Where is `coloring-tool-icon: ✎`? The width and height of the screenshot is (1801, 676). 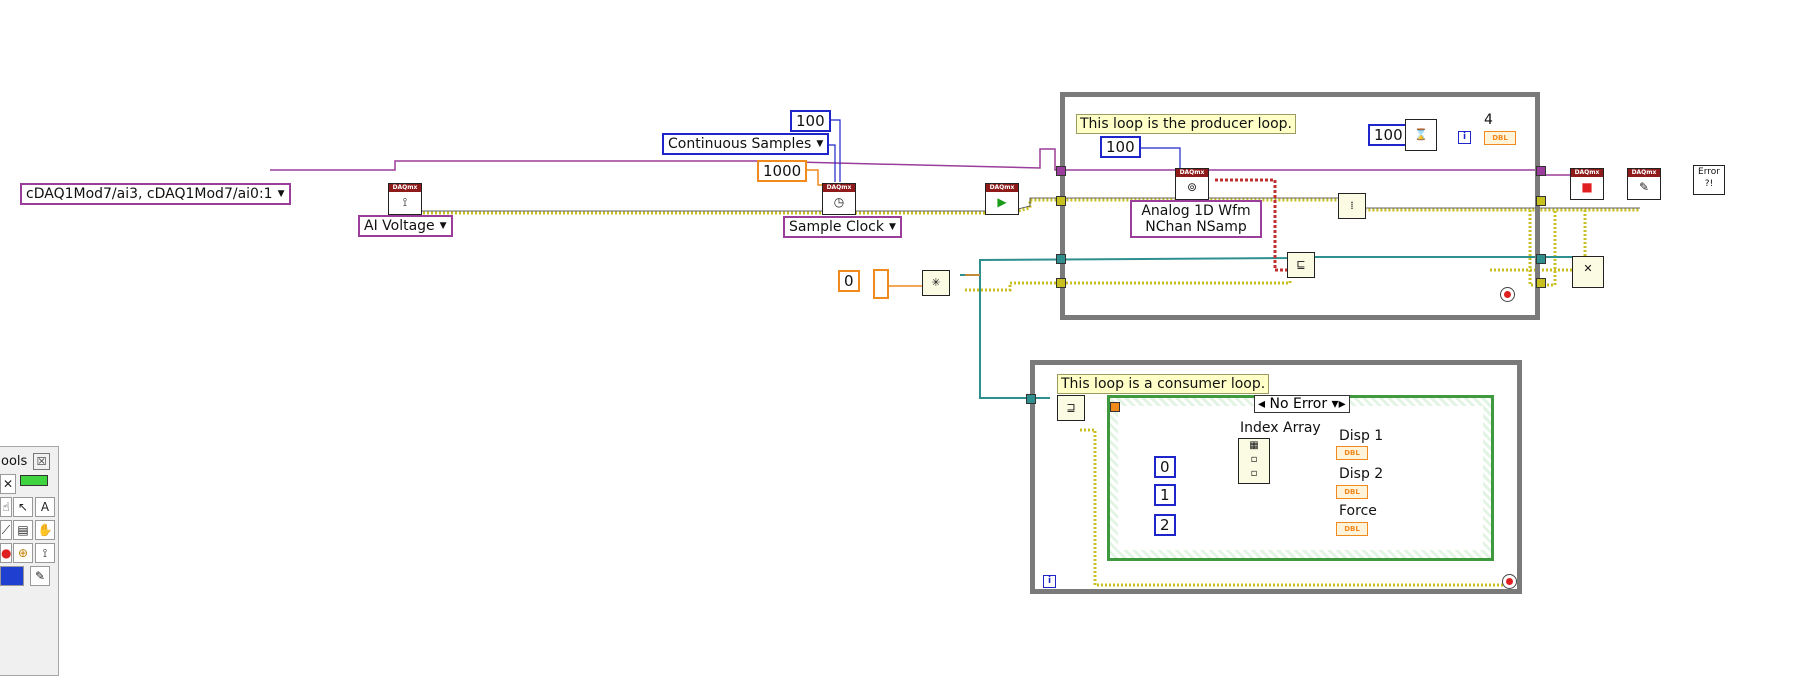
coloring-tool-icon: ✎ is located at coordinates (40, 576).